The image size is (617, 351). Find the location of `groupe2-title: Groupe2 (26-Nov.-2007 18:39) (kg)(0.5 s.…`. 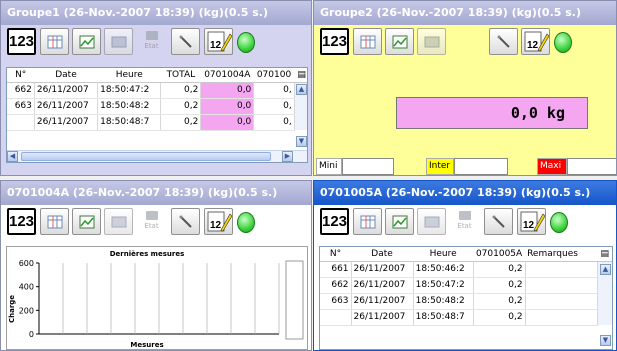

groupe2-title: Groupe2 (26-Nov.-2007 18:39) (kg)(0.5 s.… is located at coordinates (465, 13).